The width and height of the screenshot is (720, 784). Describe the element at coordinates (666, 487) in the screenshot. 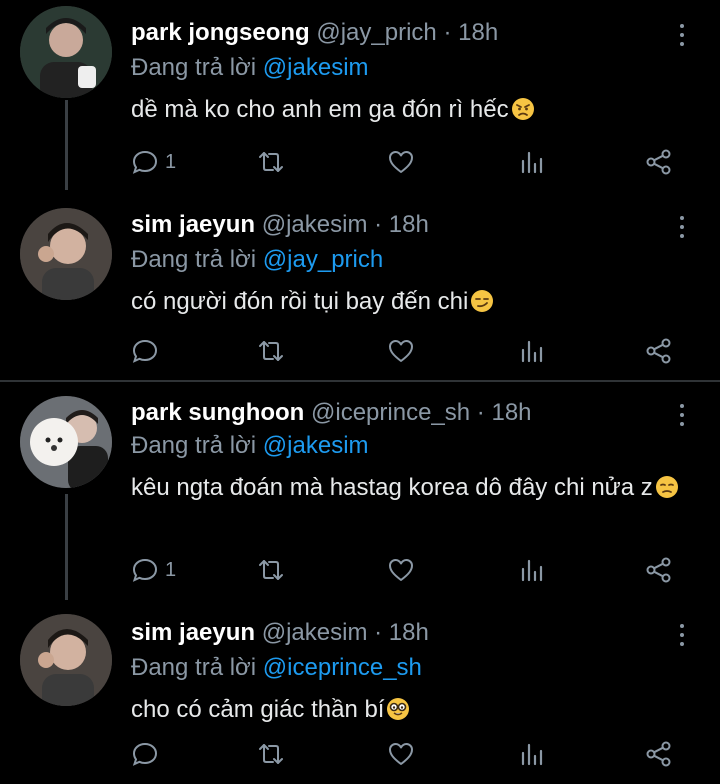

I see `unamused-face-icon` at that location.